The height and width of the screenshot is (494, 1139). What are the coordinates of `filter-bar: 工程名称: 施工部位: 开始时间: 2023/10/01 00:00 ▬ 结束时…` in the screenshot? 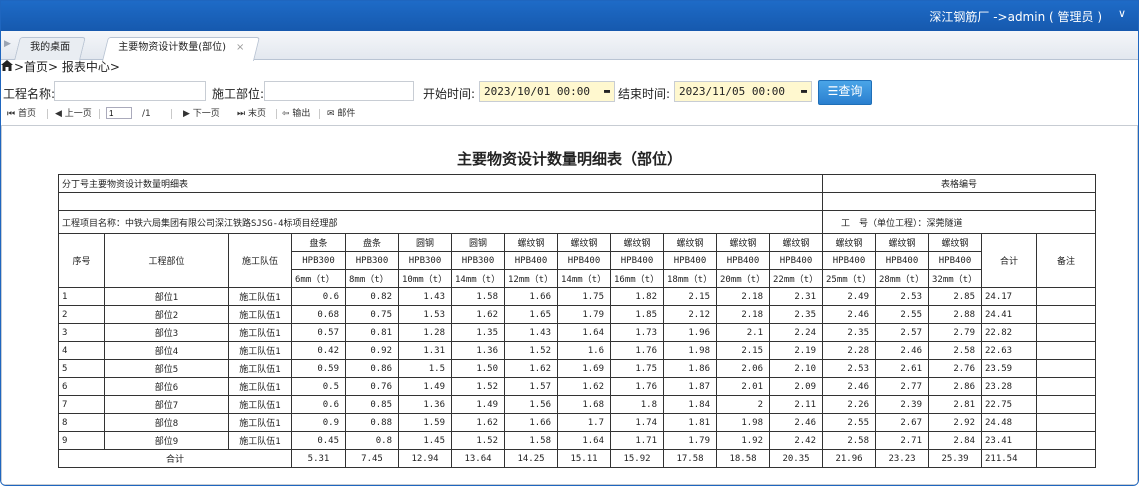 It's located at (569, 92).